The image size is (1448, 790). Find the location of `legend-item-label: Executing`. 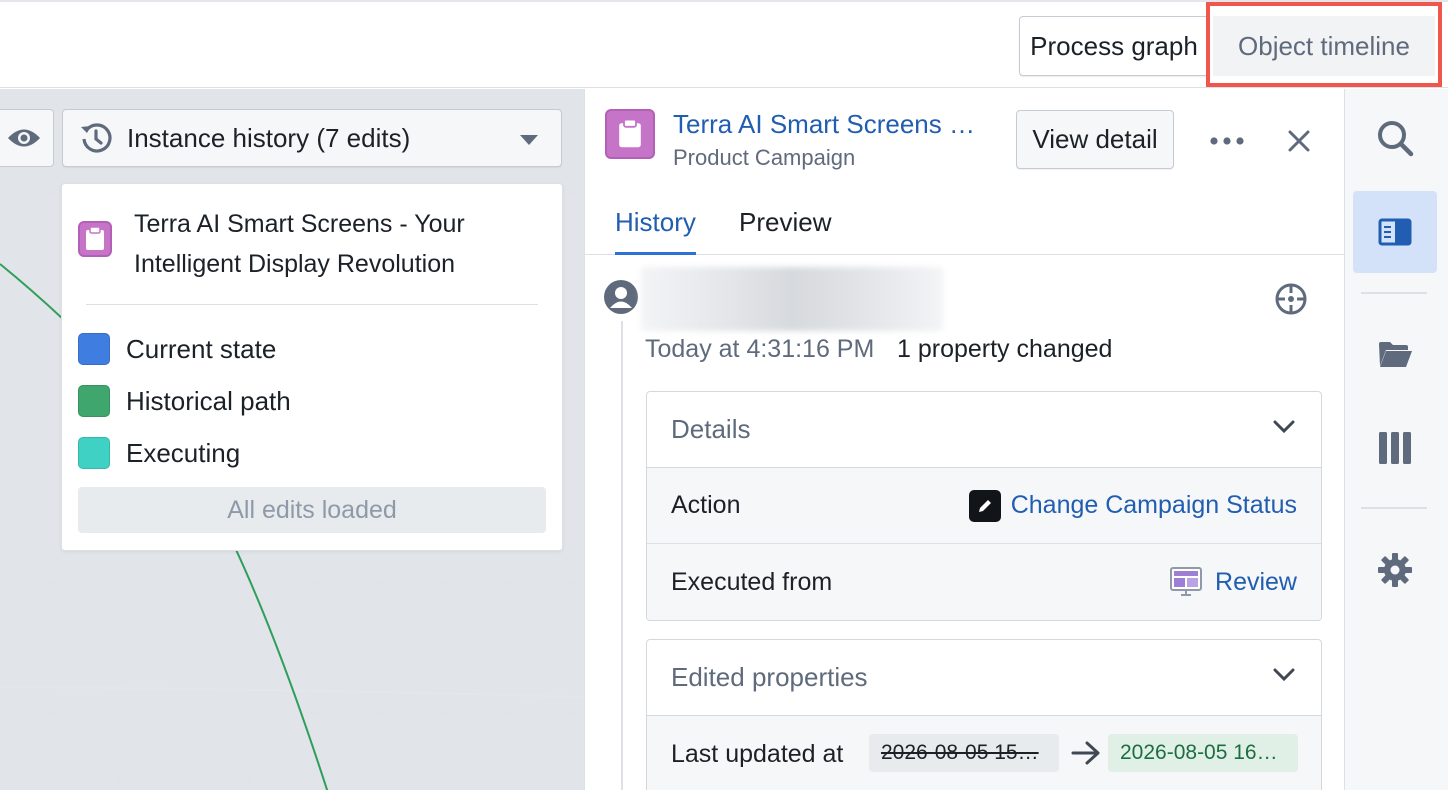

legend-item-label: Executing is located at coordinates (183, 452).